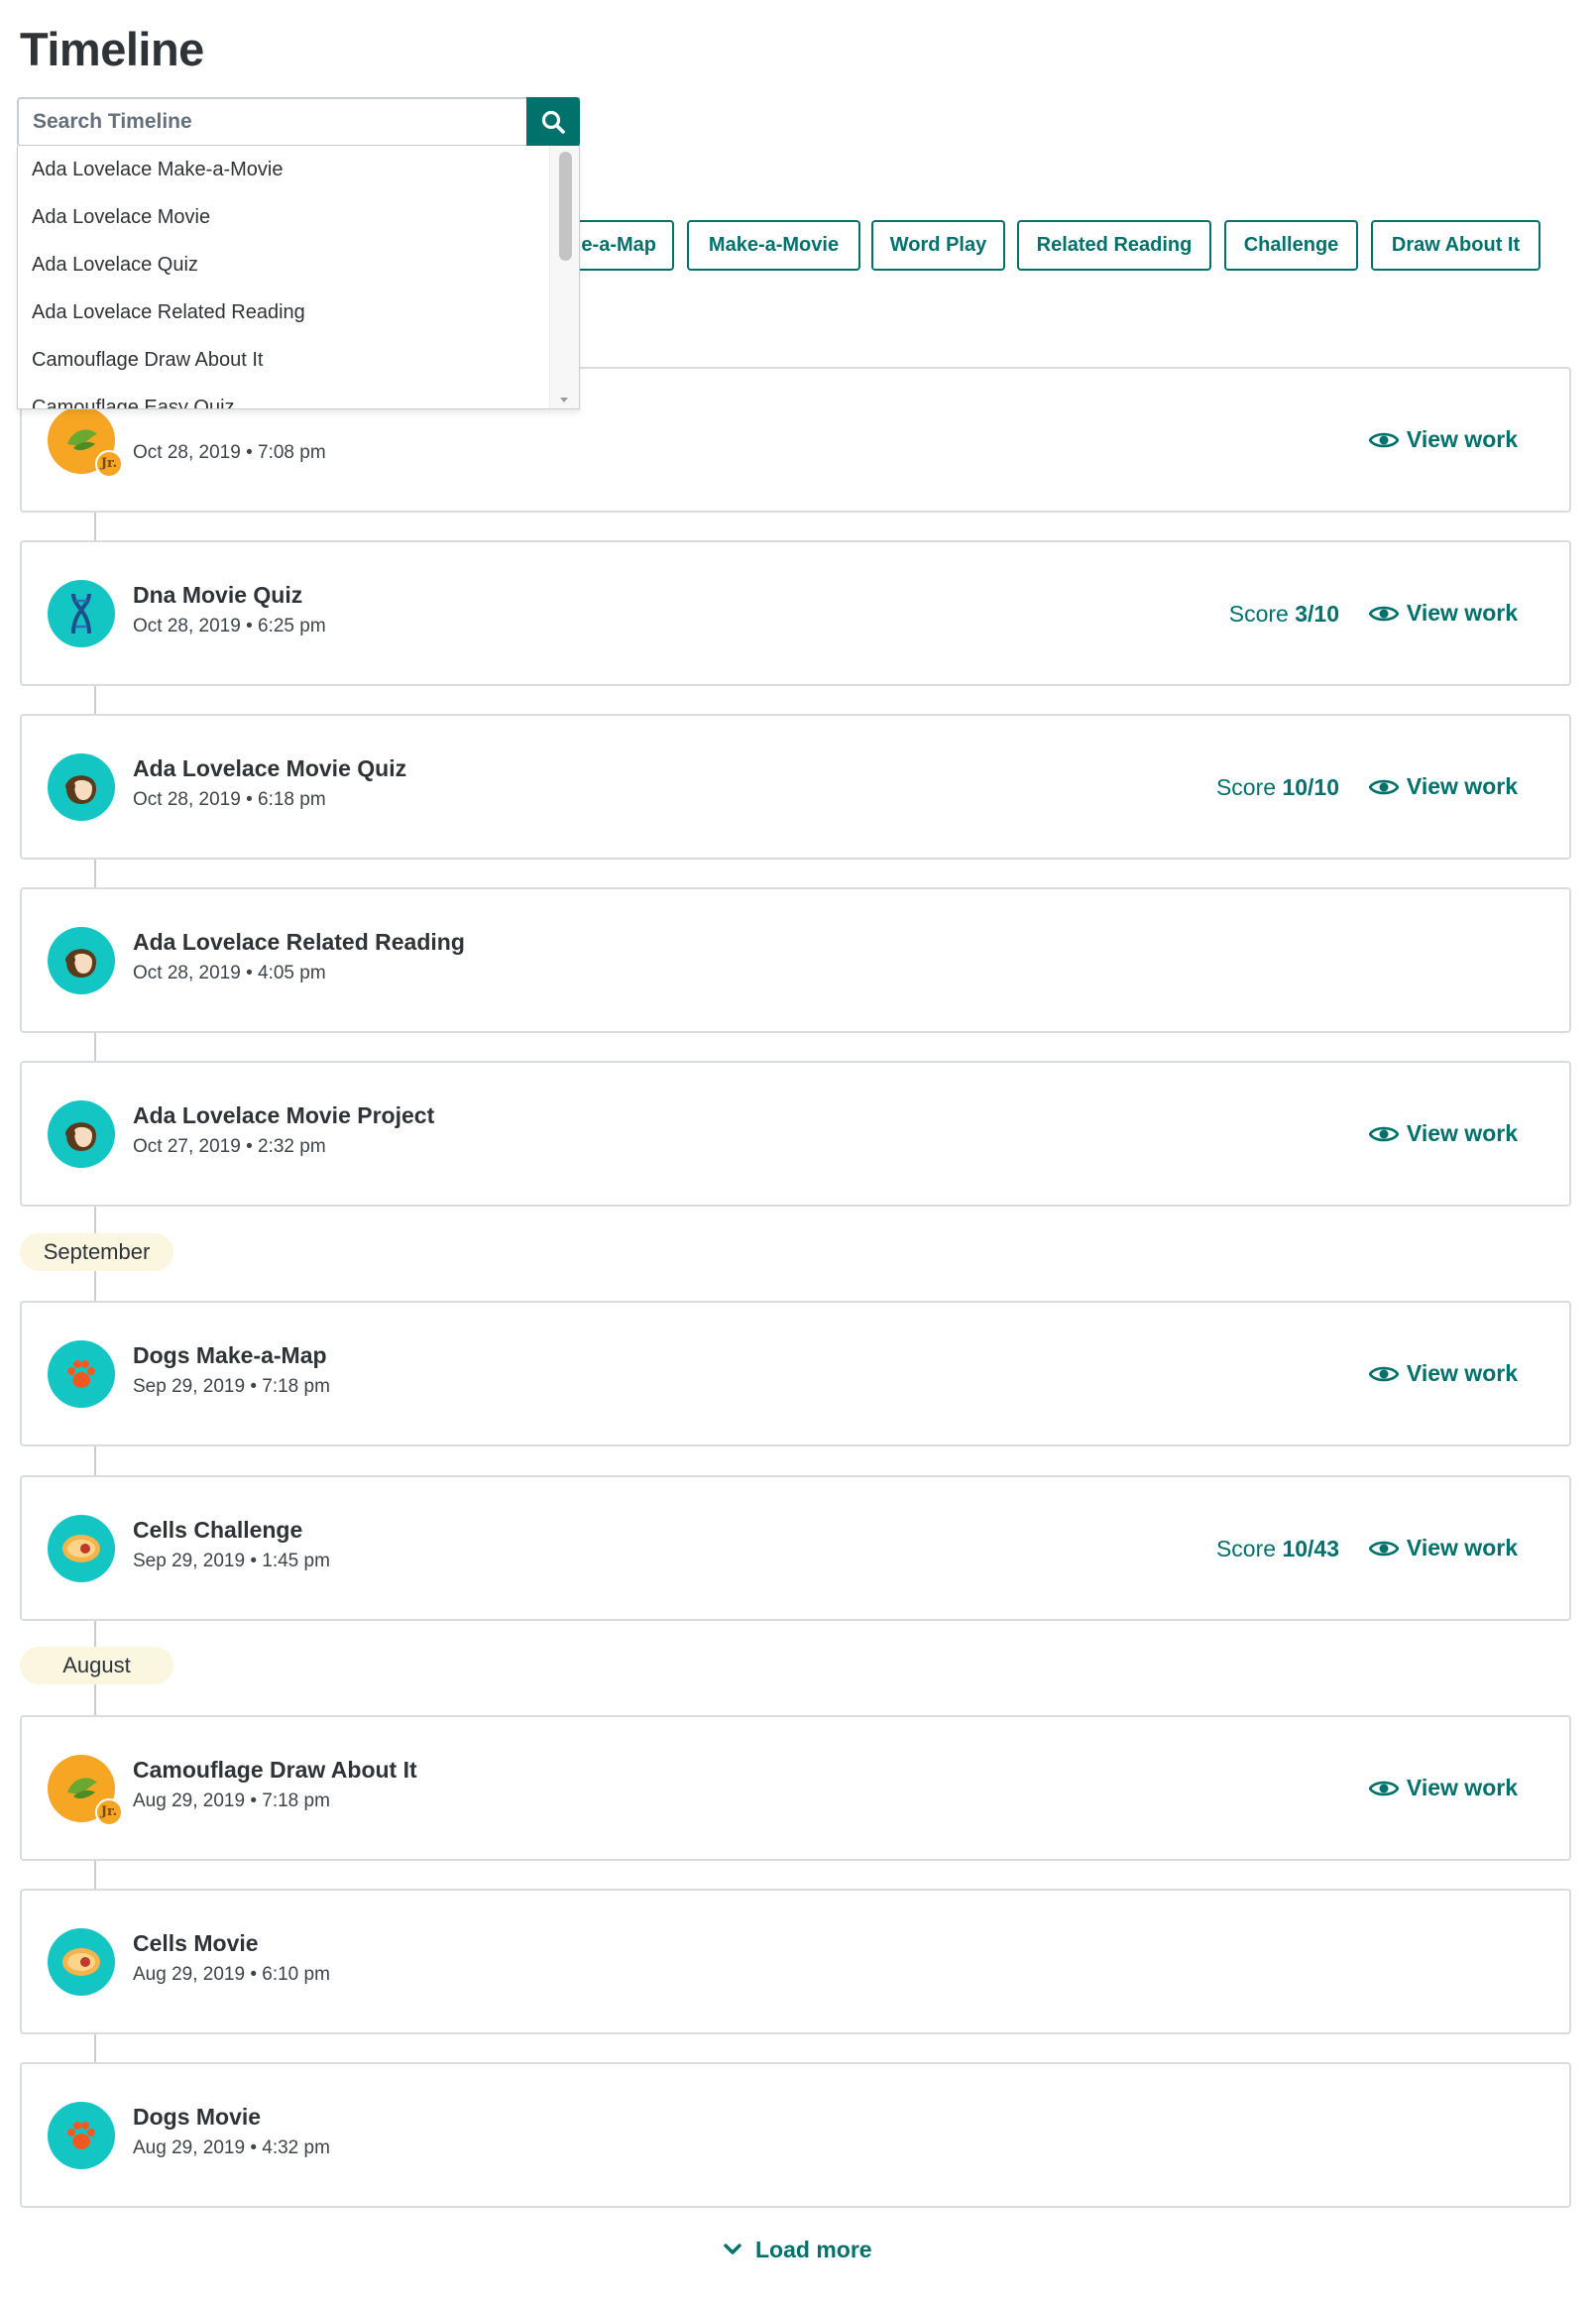 Image resolution: width=1596 pixels, height=2308 pixels. Describe the element at coordinates (270, 768) in the screenshot. I see `entry-title: Ada Lovelace Movie Quiz` at that location.